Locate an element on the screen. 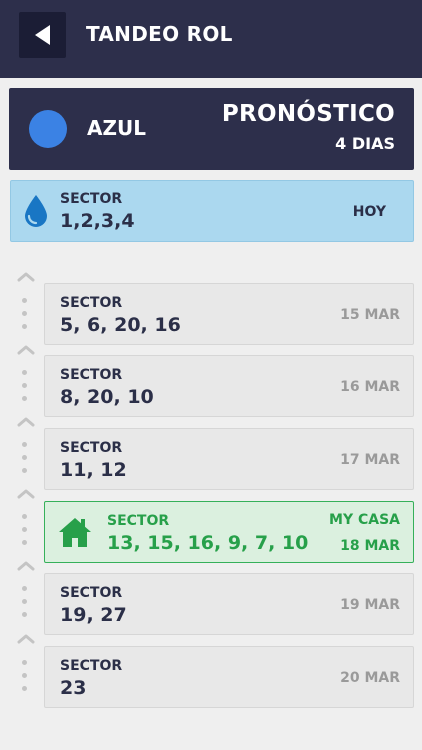  today-card: SECTOR 1,2,3,4 HOY is located at coordinates (212, 211).